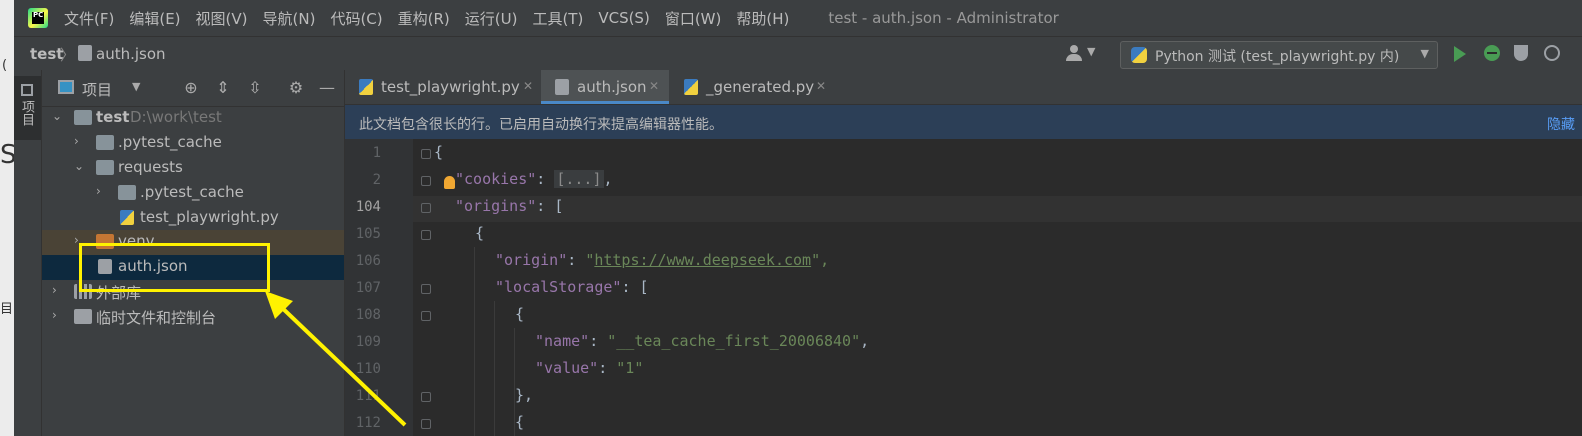 Image resolution: width=1582 pixels, height=436 pixels. What do you see at coordinates (491, 18) in the screenshot?
I see `menu-run: 运行(U)` at bounding box center [491, 18].